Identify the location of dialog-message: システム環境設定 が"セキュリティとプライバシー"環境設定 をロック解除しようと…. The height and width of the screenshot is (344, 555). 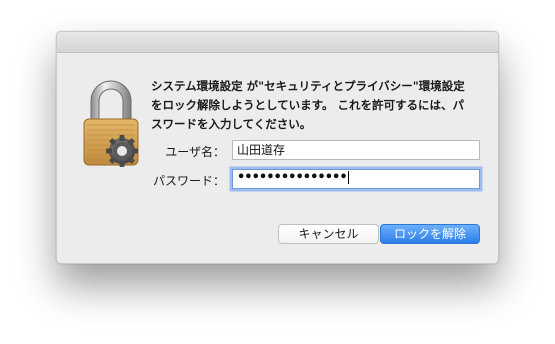
(308, 105).